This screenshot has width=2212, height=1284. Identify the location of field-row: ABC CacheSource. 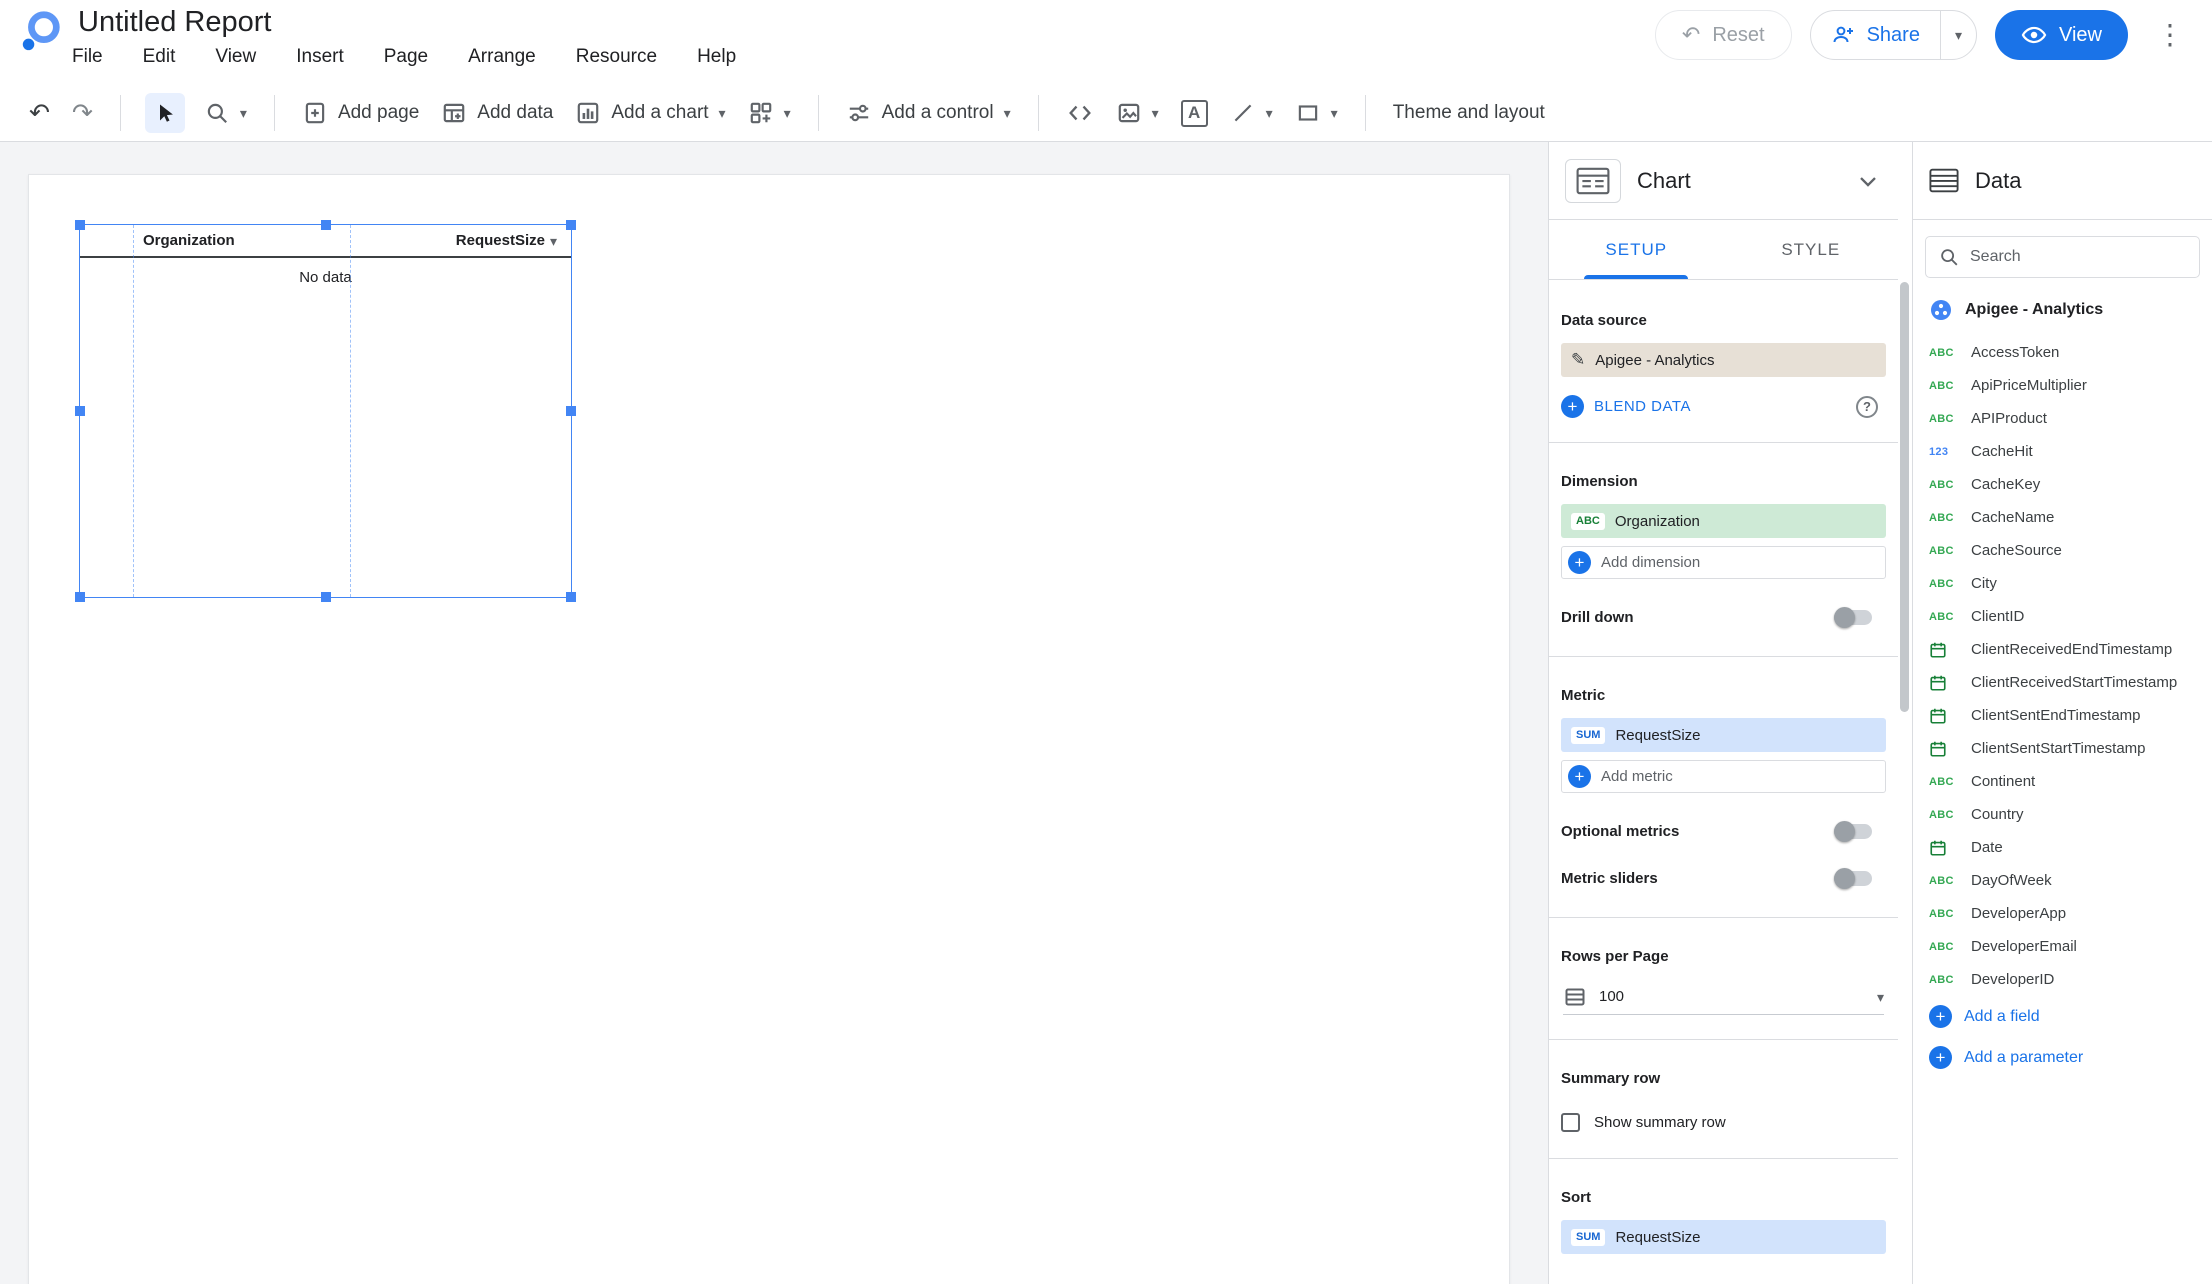
(2062, 550).